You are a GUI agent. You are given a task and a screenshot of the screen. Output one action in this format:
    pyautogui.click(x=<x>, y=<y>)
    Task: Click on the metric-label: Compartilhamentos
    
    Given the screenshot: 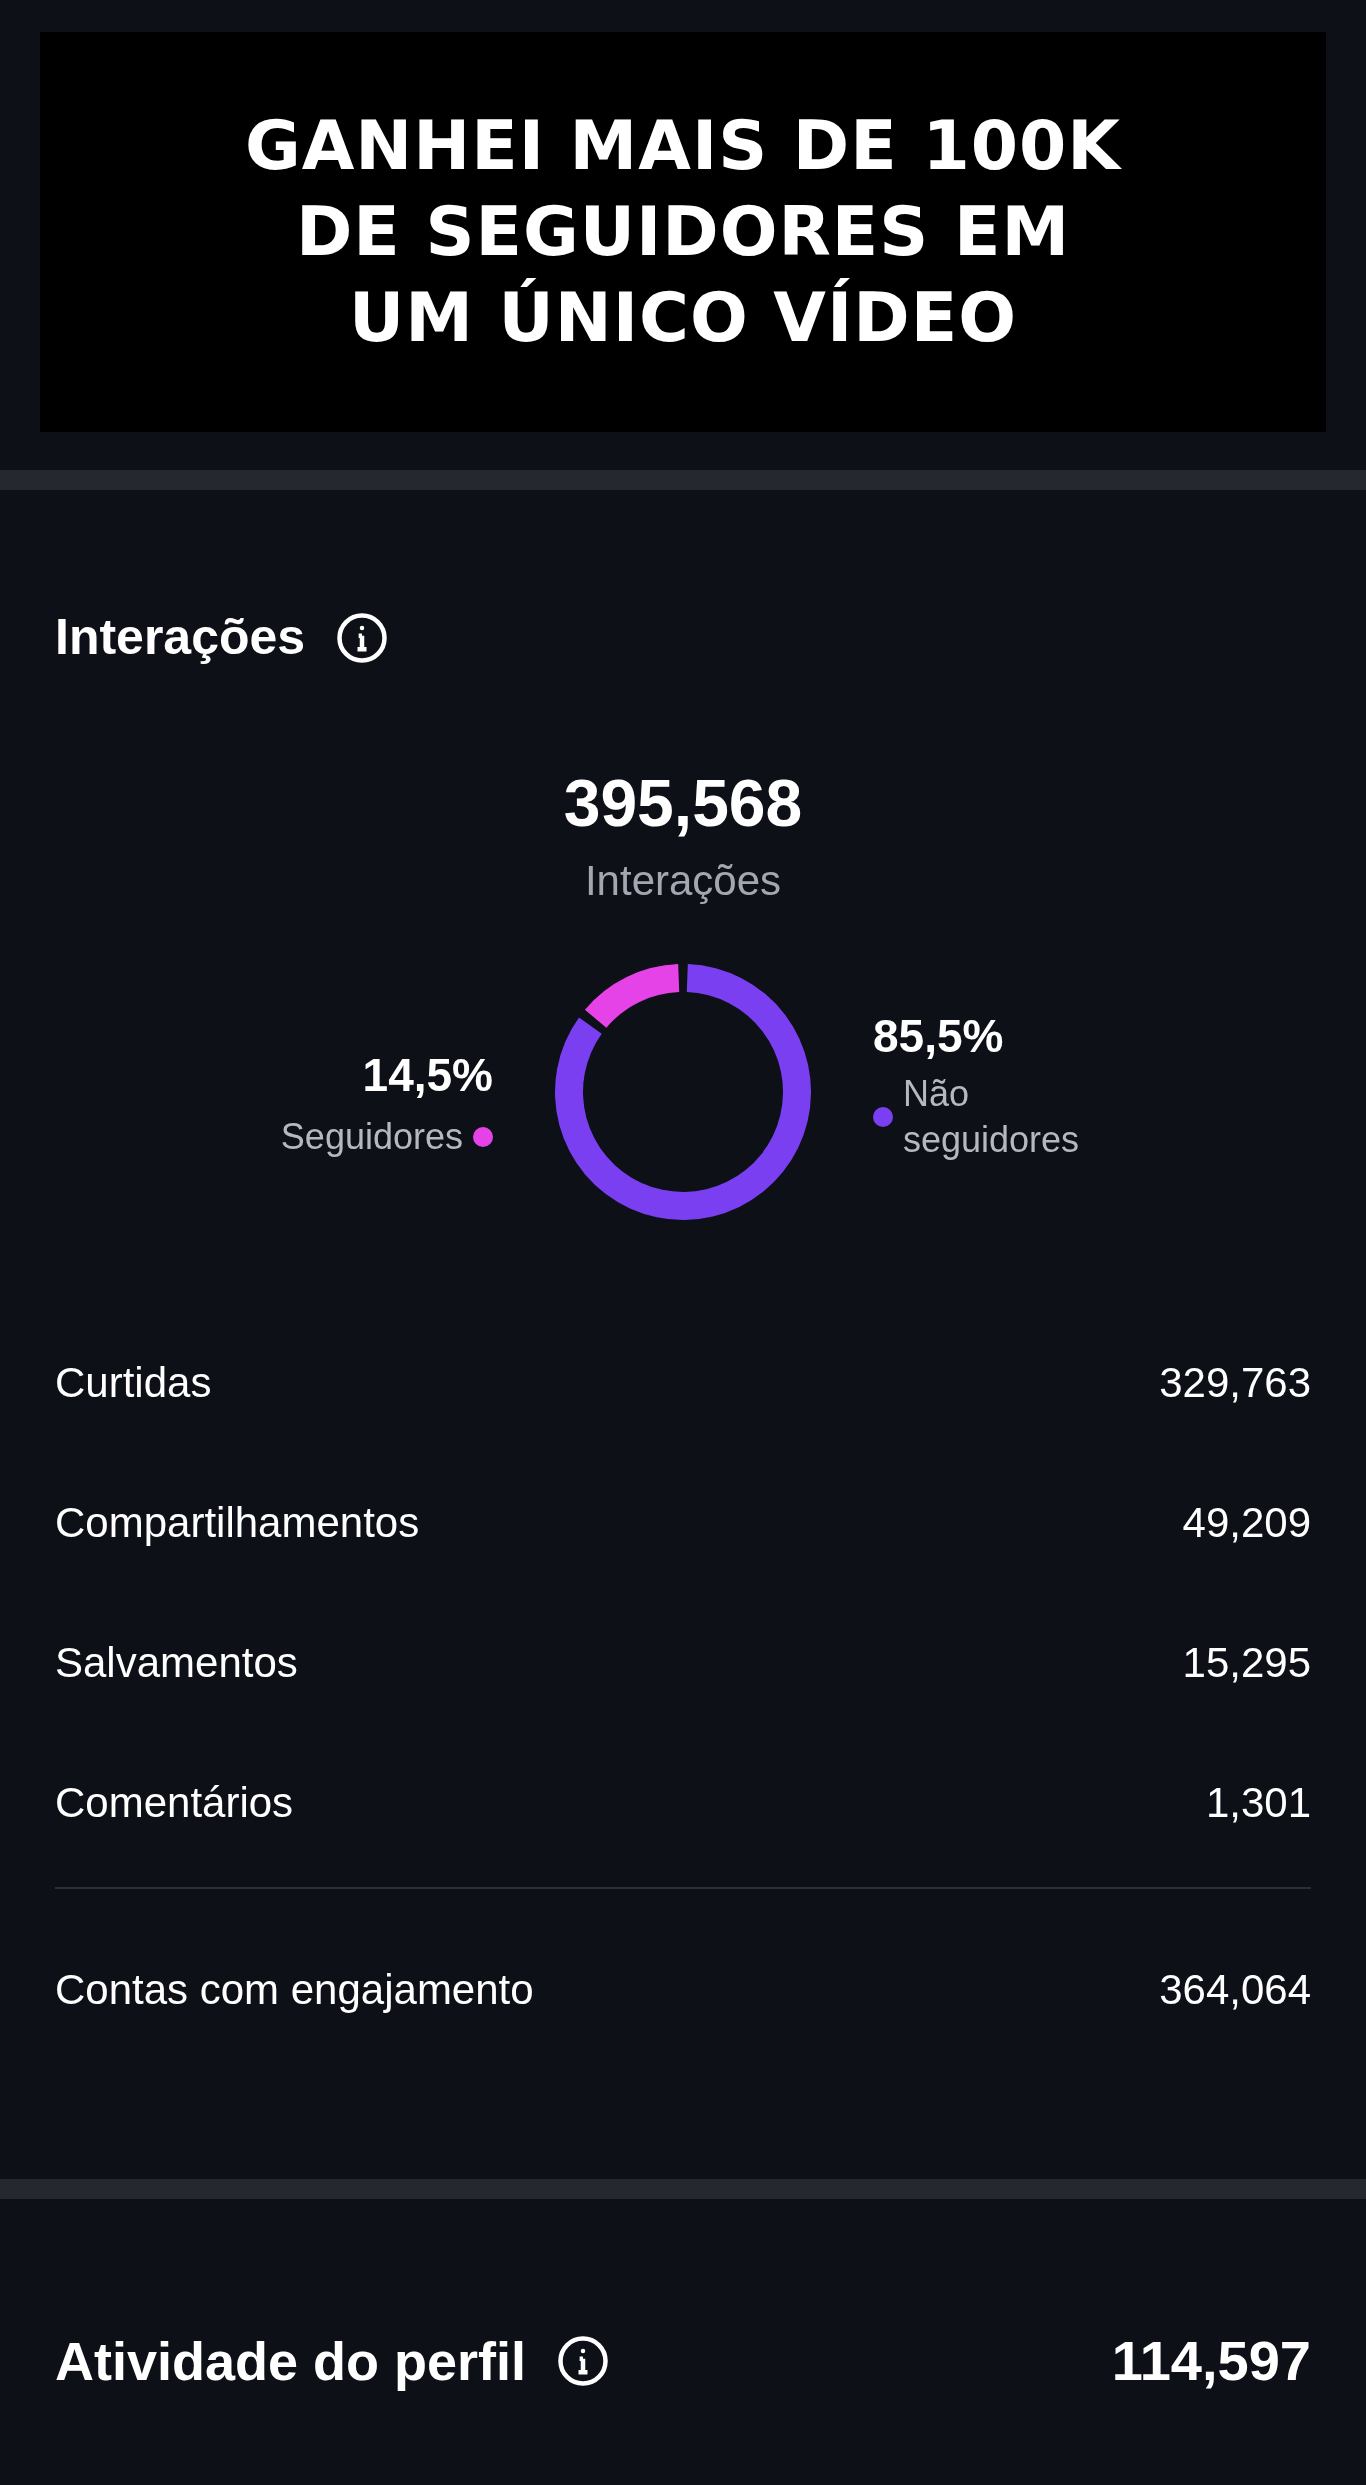 What is the action you would take?
    pyautogui.click(x=237, y=1522)
    